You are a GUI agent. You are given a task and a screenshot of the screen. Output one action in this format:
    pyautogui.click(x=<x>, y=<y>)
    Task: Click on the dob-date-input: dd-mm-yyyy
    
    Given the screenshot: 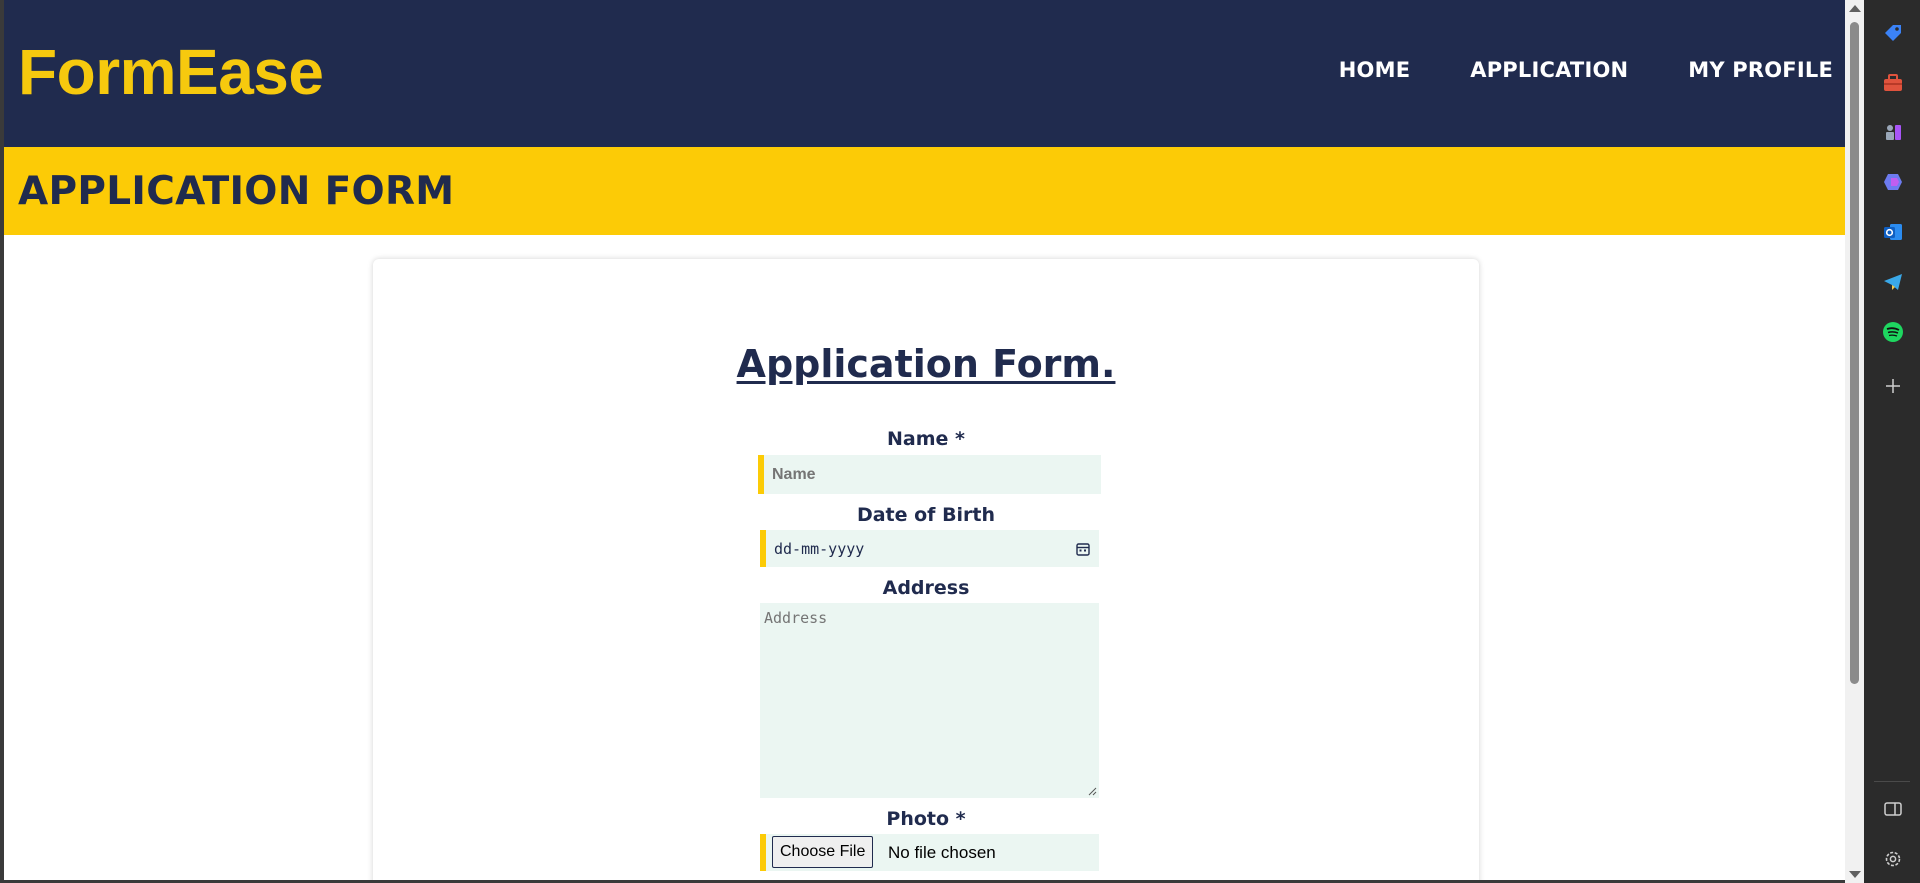 What is the action you would take?
    pyautogui.click(x=929, y=548)
    